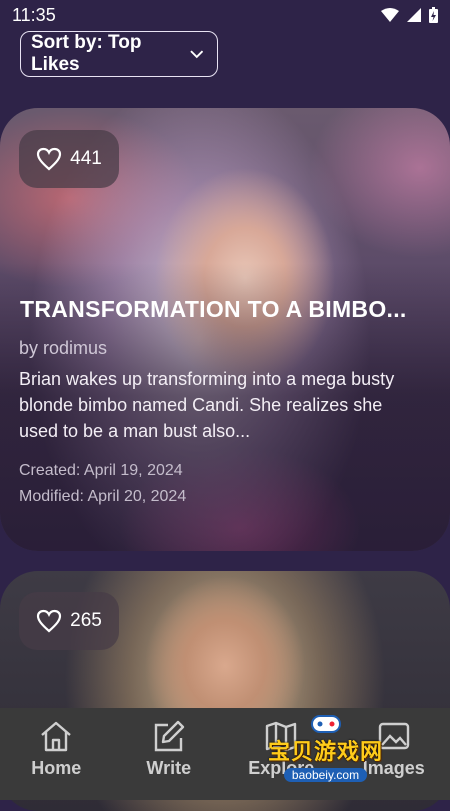 This screenshot has height=811, width=450. Describe the element at coordinates (169, 736) in the screenshot. I see `edit-icon` at that location.